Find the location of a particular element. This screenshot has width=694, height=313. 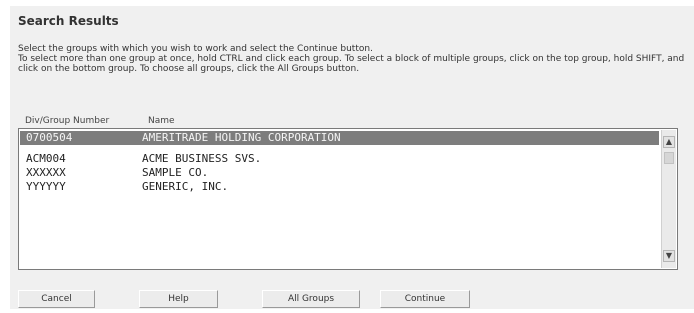

group-name: AMERITRADE HOLDING CORPORATION is located at coordinates (241, 137).